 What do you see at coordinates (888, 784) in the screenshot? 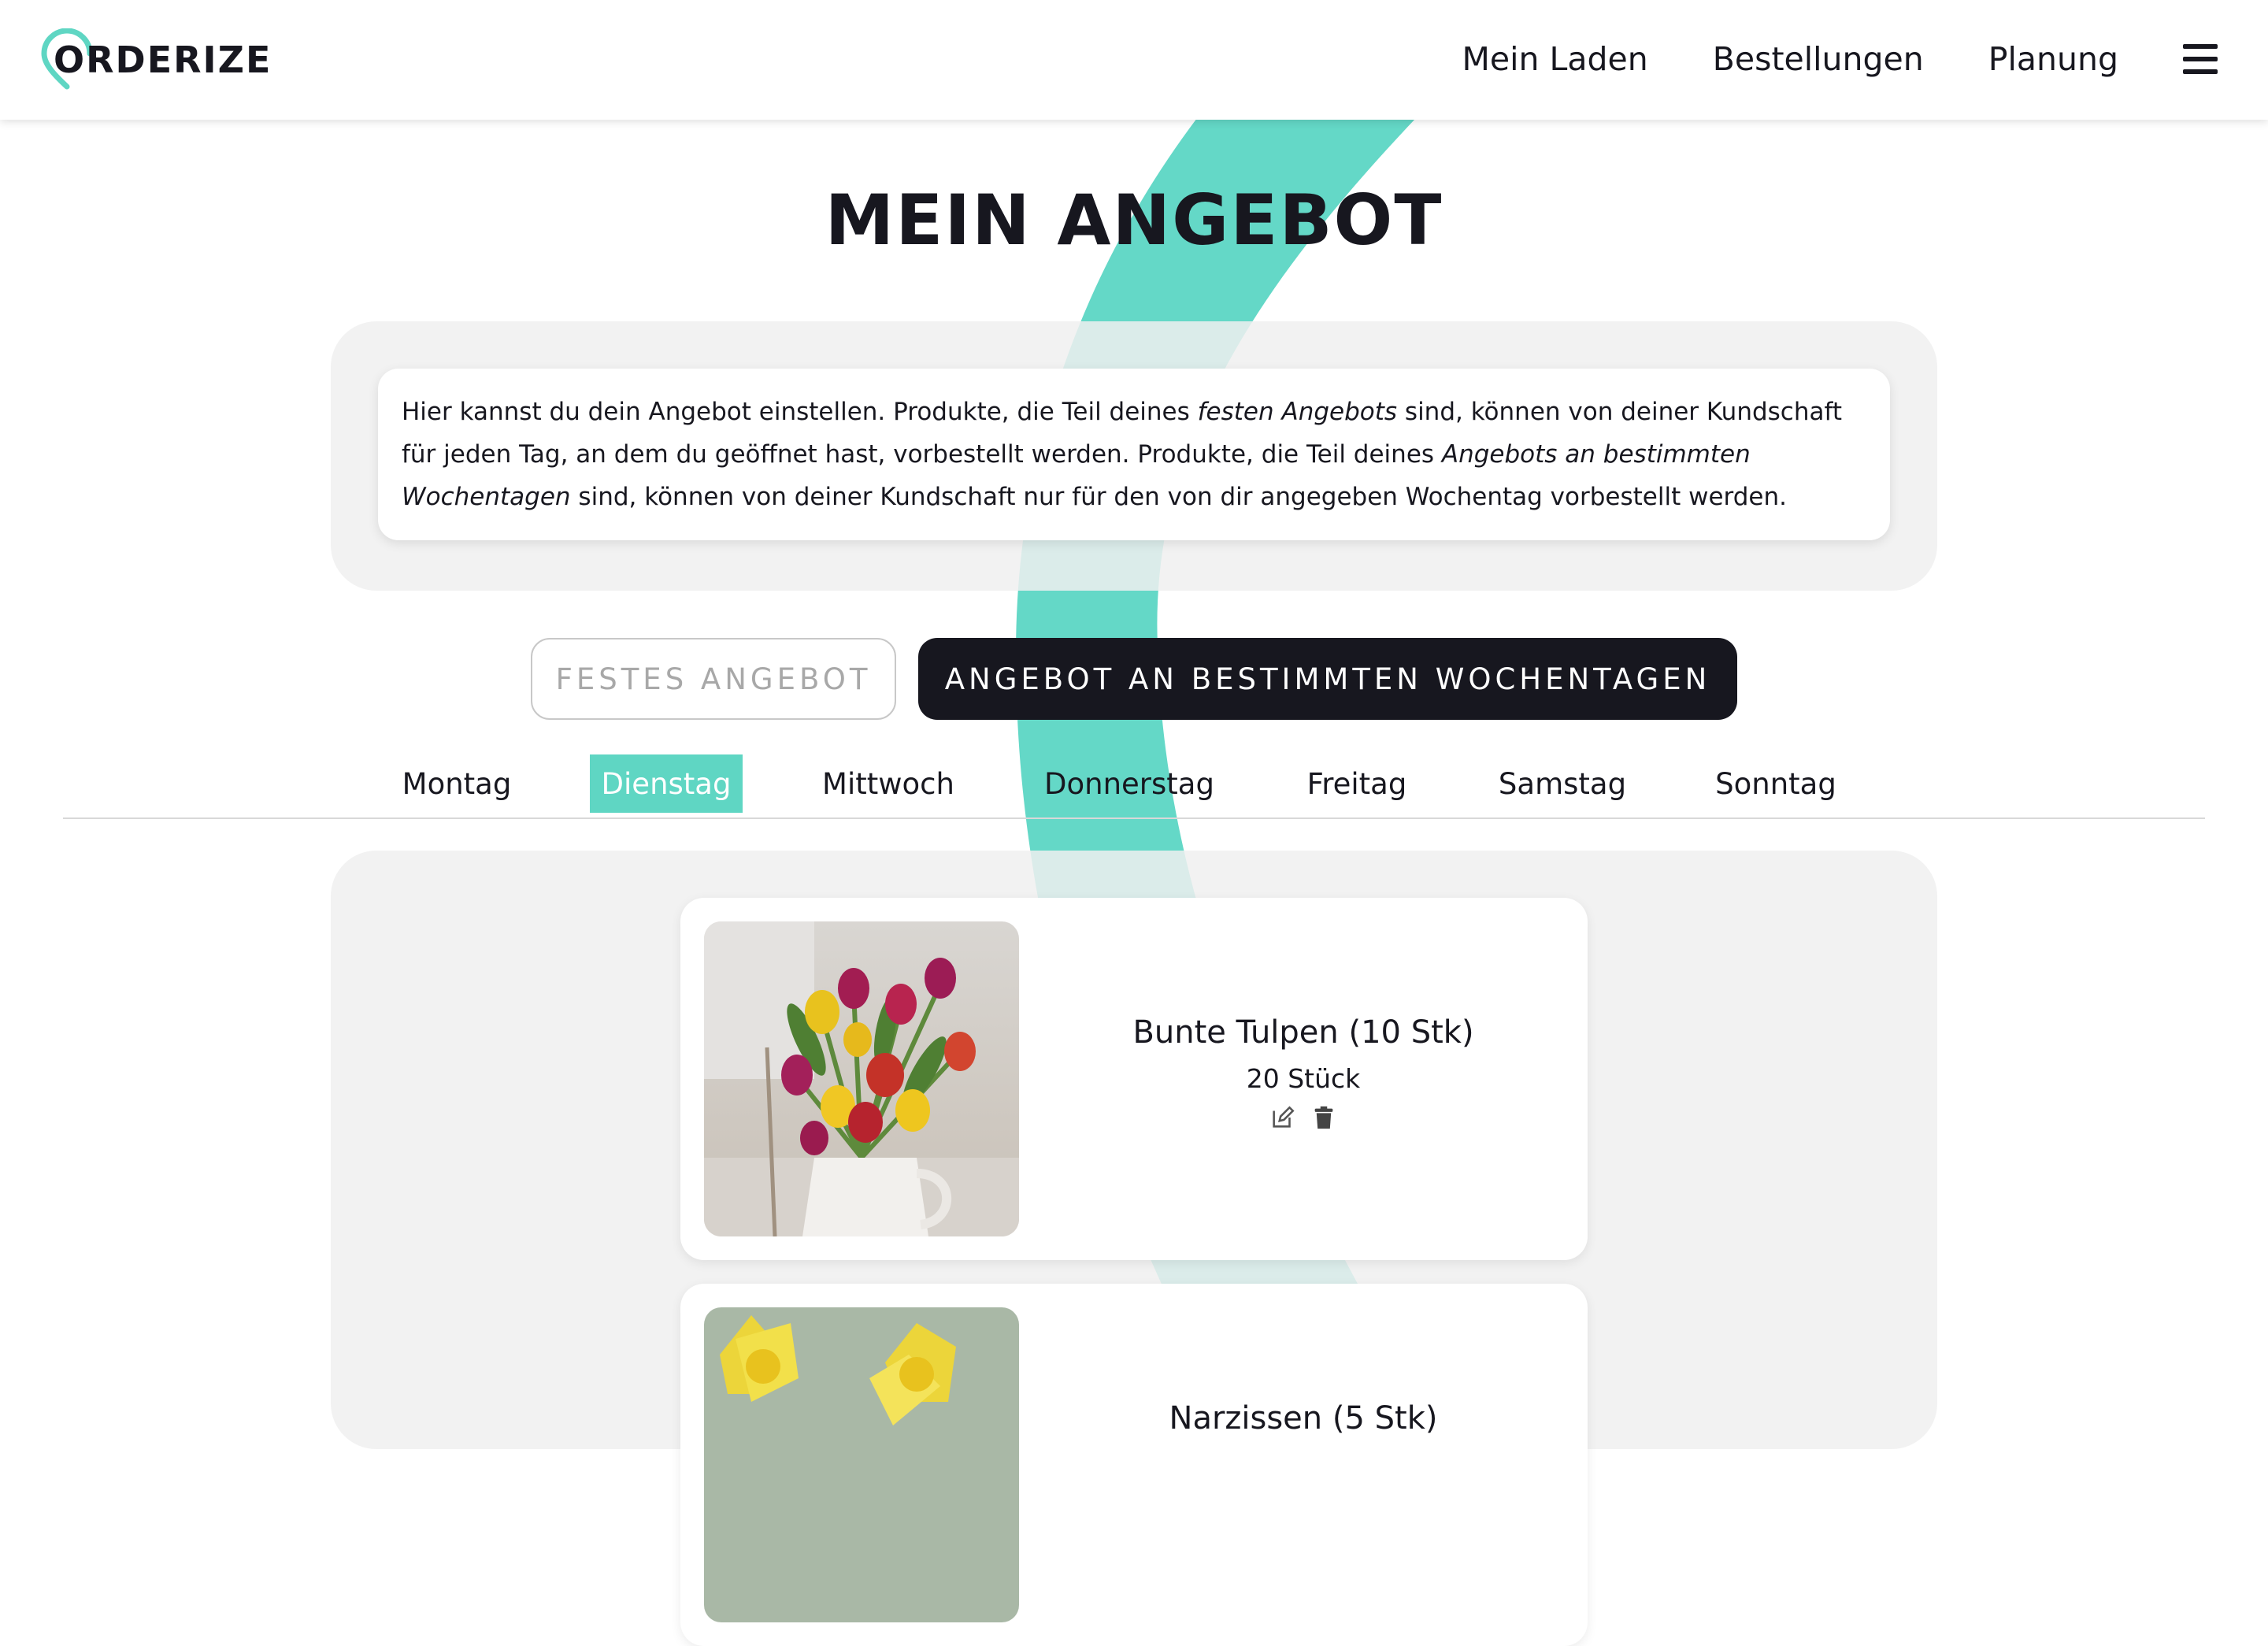
I see `tab-mittwoch: Mittwoch` at bounding box center [888, 784].